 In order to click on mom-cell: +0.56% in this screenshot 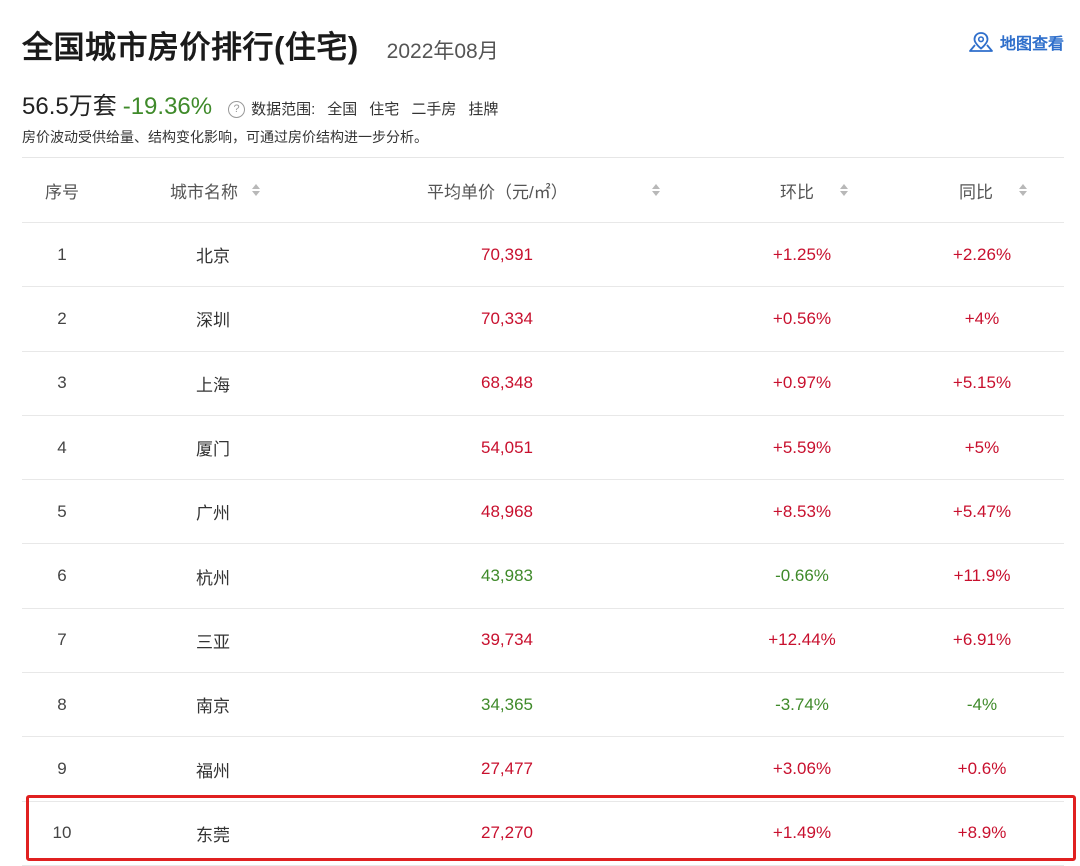, I will do `click(802, 318)`.